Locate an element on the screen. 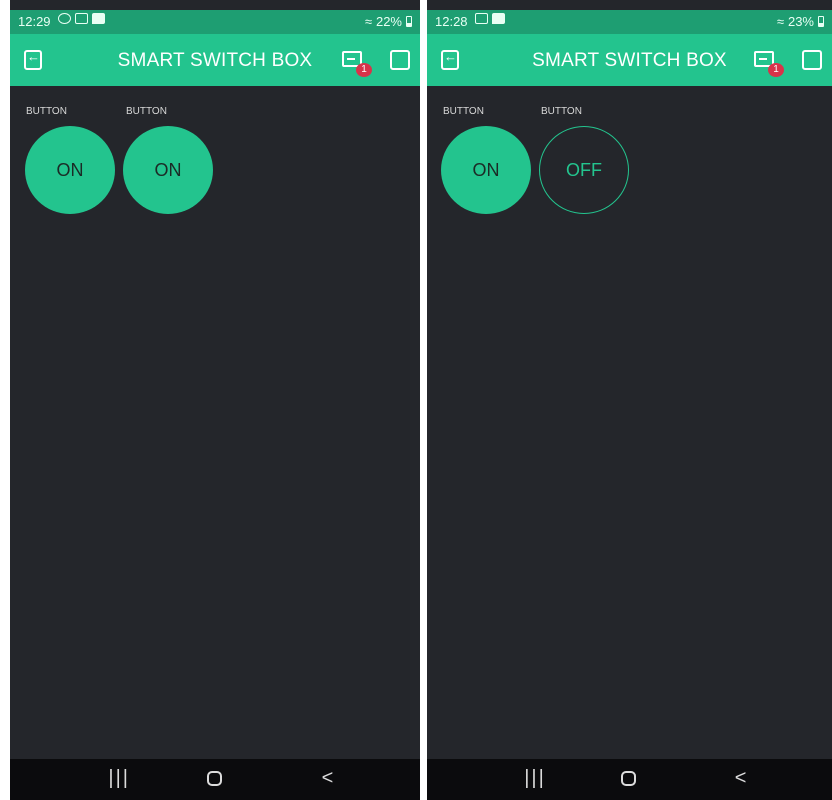 The width and height of the screenshot is (832, 800). battery-percent: 22% is located at coordinates (388, 21).